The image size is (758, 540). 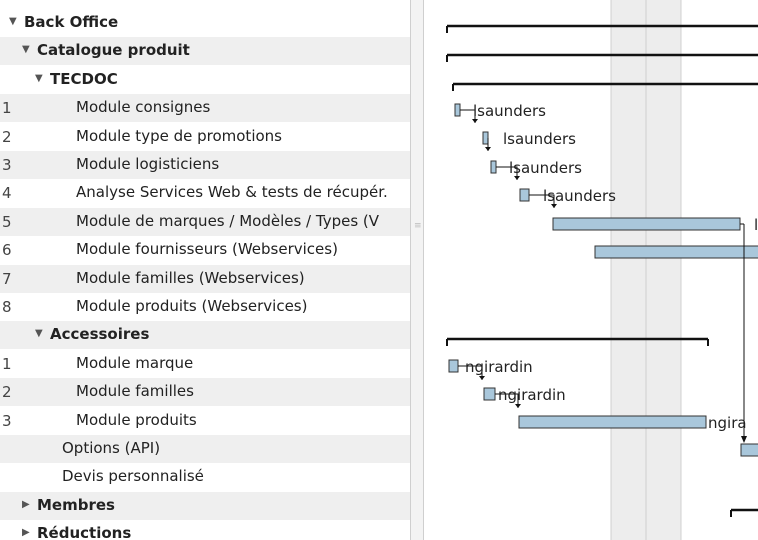 What do you see at coordinates (100, 334) in the screenshot?
I see `task-label: Accessoires` at bounding box center [100, 334].